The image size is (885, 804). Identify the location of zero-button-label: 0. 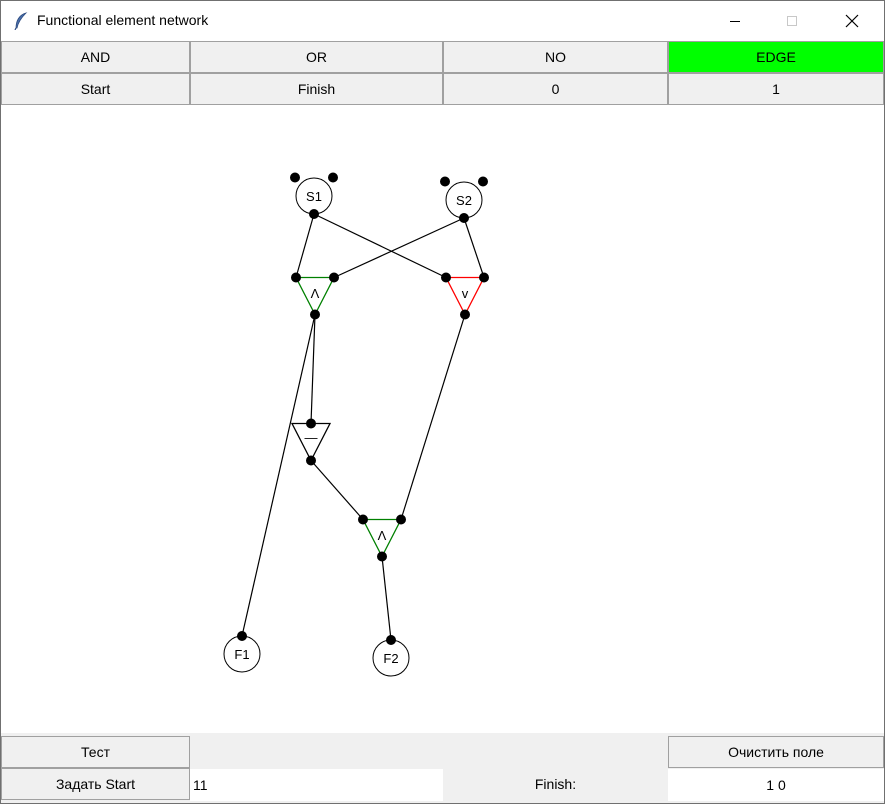
(555, 89).